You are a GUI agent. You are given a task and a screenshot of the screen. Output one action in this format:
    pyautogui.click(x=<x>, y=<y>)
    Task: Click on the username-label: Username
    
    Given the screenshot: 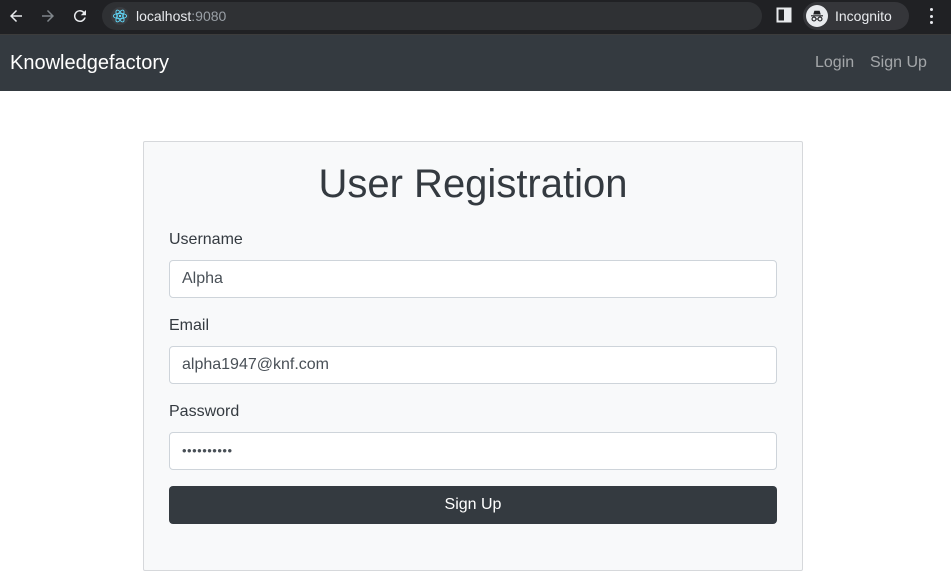 What is the action you would take?
    pyautogui.click(x=206, y=239)
    